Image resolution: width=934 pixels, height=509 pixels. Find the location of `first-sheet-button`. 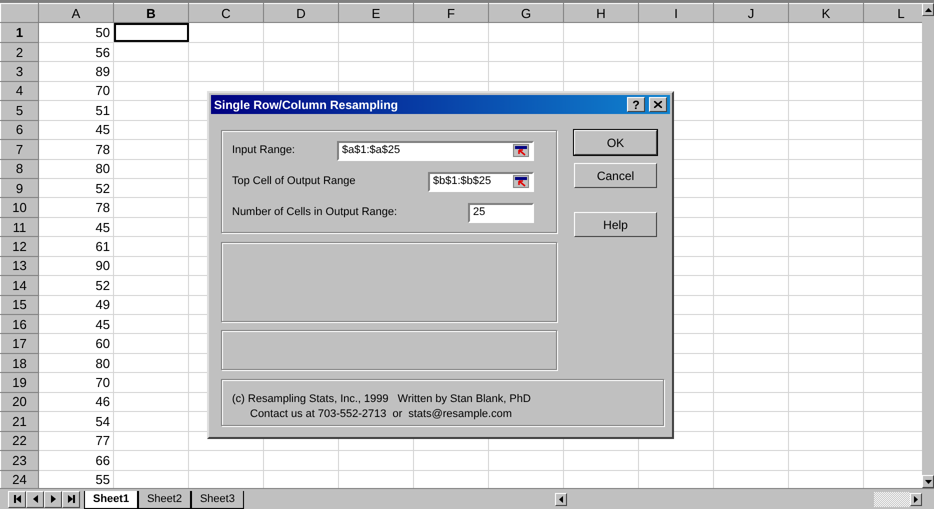

first-sheet-button is located at coordinates (17, 499).